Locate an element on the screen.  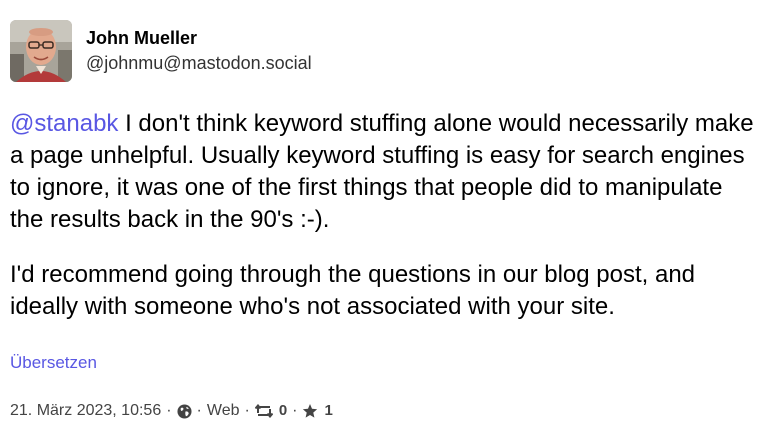
boost-count-value: 0 is located at coordinates (283, 410).